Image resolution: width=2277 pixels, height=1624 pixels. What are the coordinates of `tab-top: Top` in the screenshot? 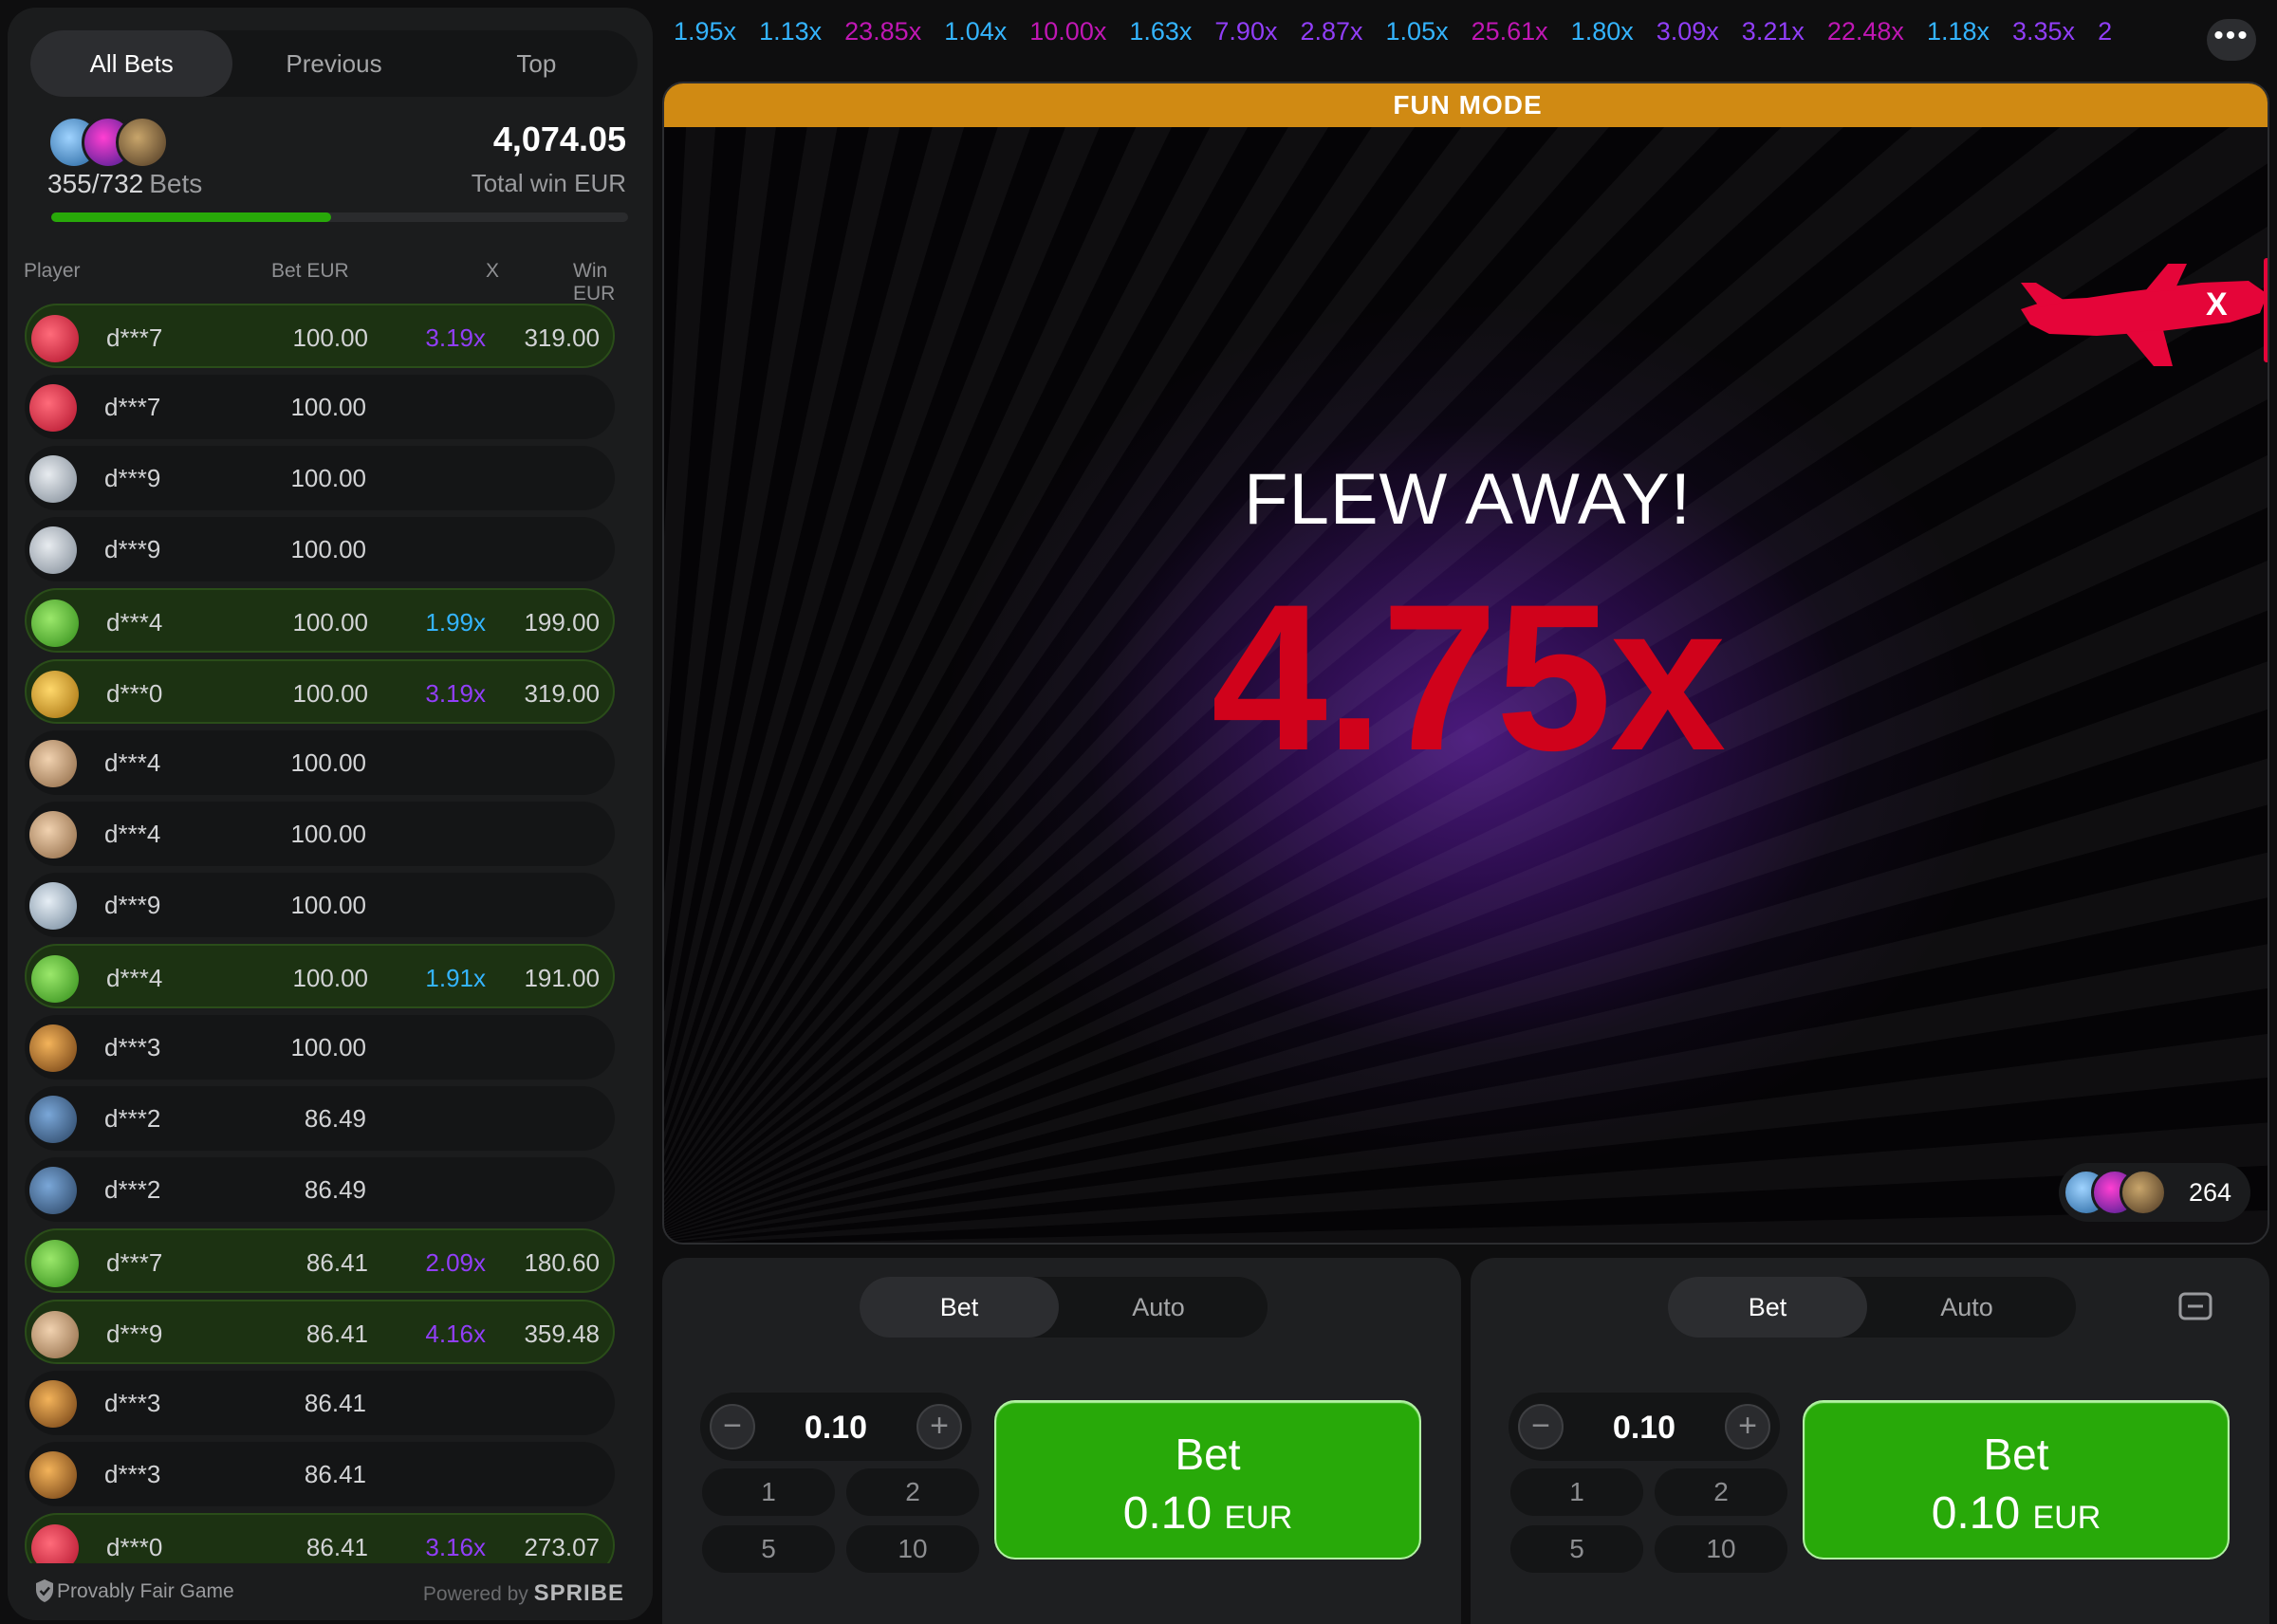 It's located at (536, 63).